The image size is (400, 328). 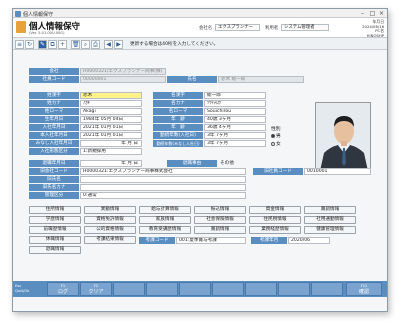 I want to click on f6-button, so click(x=228, y=289).